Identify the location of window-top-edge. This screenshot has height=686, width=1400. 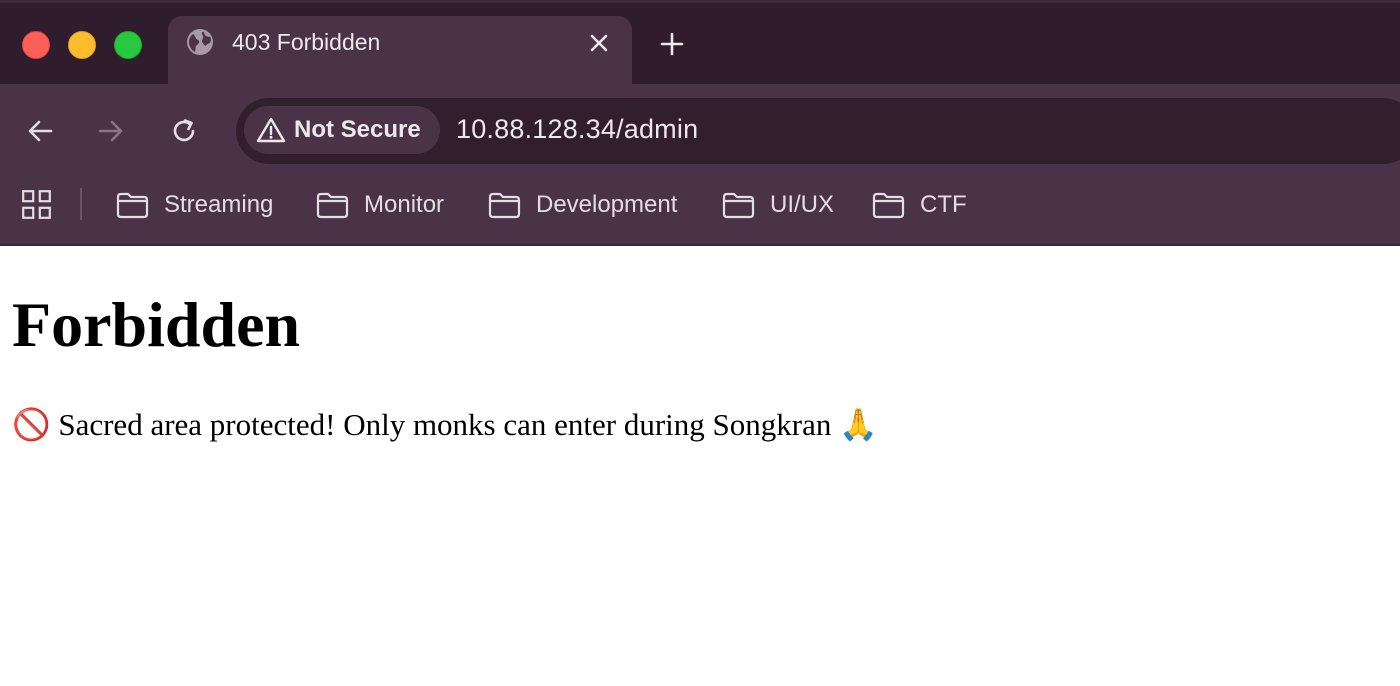
(700, 1).